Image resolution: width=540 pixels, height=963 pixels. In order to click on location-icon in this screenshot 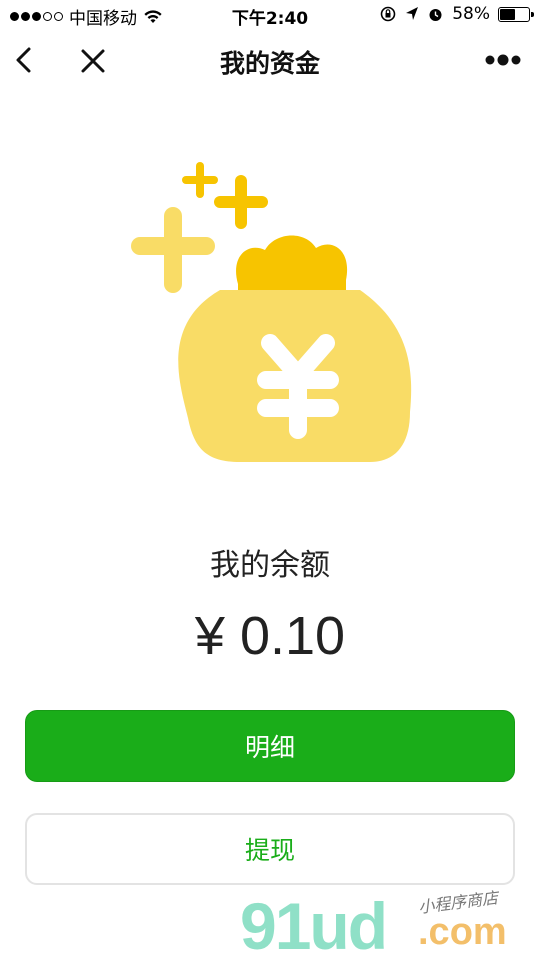, I will do `click(412, 13)`.